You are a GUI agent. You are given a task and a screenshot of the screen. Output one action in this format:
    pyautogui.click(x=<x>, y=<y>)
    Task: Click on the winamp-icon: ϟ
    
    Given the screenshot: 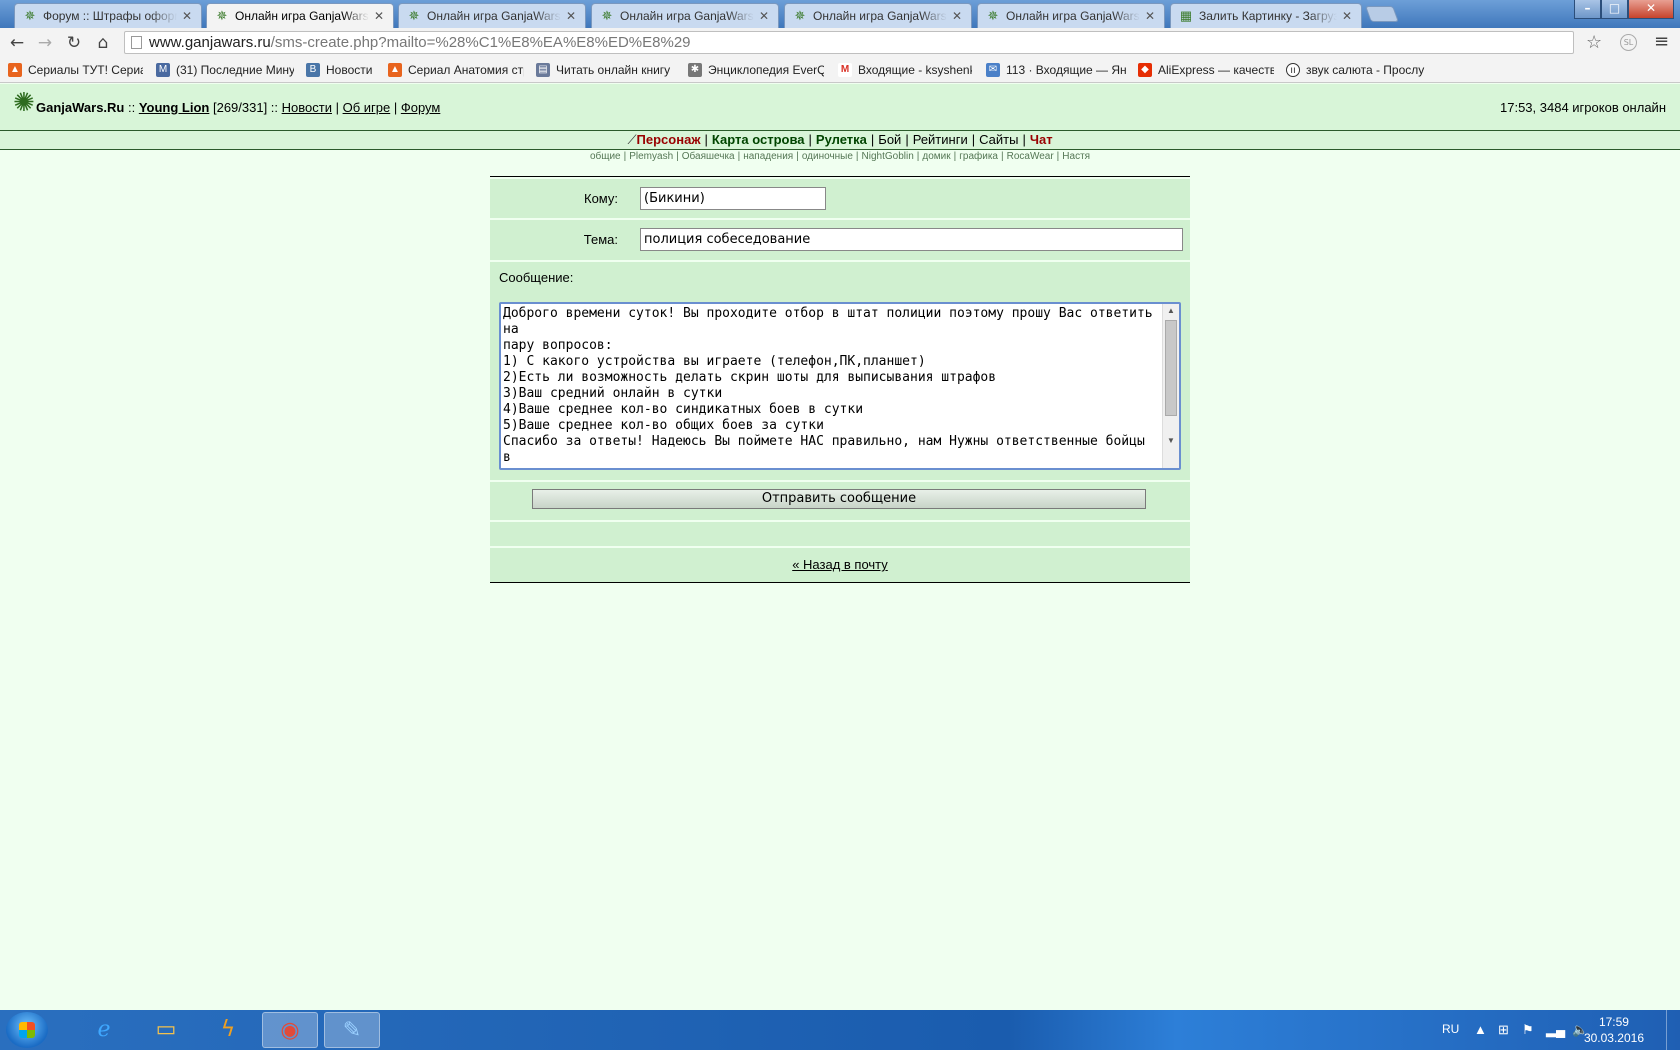 What is the action you would take?
    pyautogui.click(x=228, y=1030)
    